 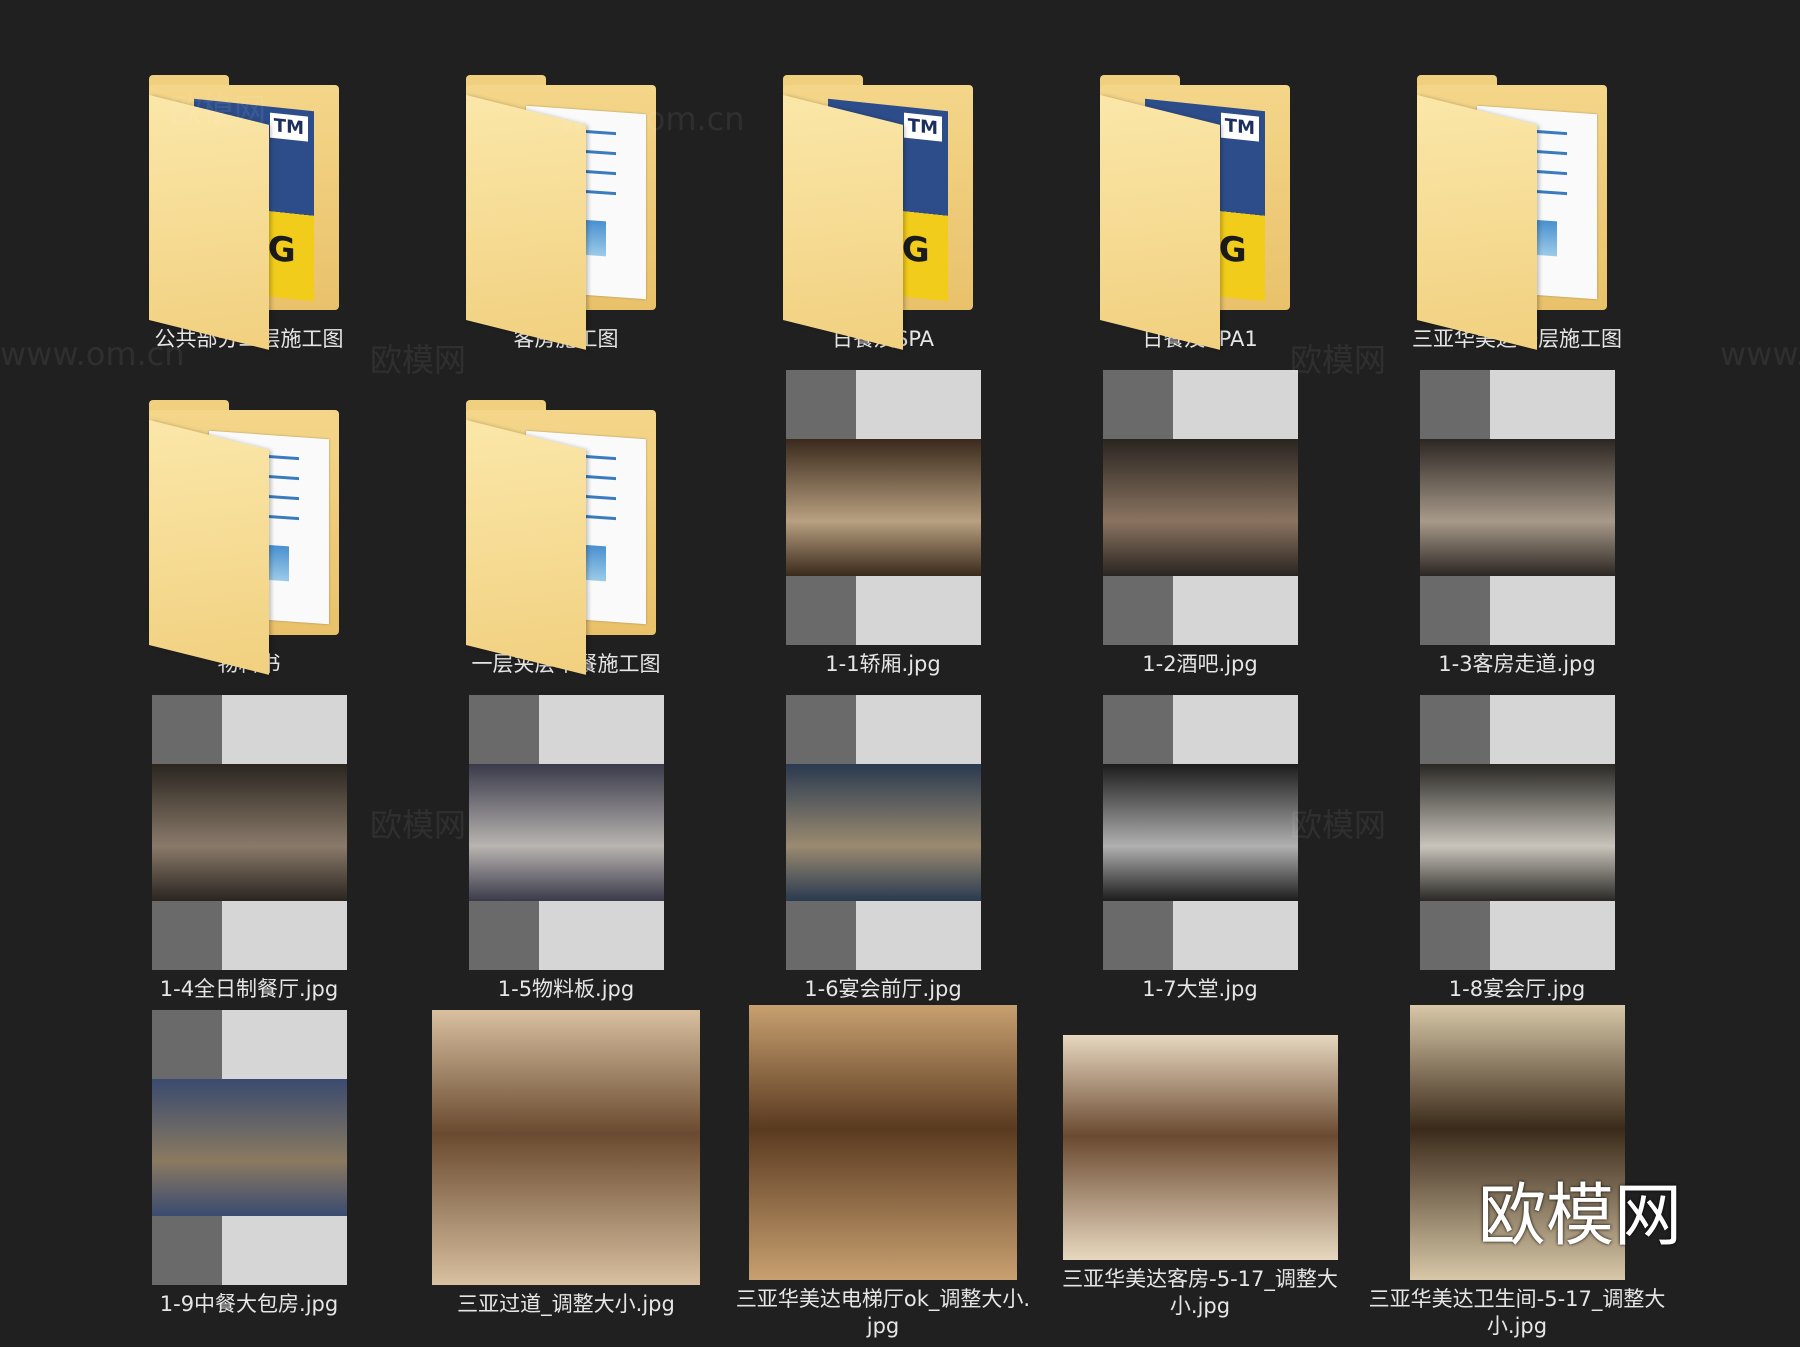 What do you see at coordinates (883, 664) in the screenshot?
I see `item-label: 1-1轿厢.jpg` at bounding box center [883, 664].